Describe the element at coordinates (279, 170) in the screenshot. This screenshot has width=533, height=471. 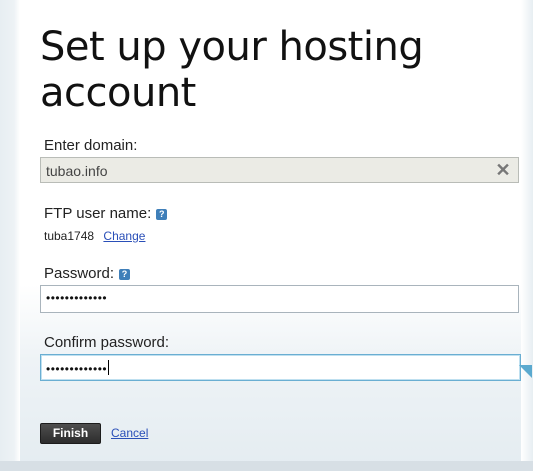
I see `domain-field: tubao.info ✕` at that location.